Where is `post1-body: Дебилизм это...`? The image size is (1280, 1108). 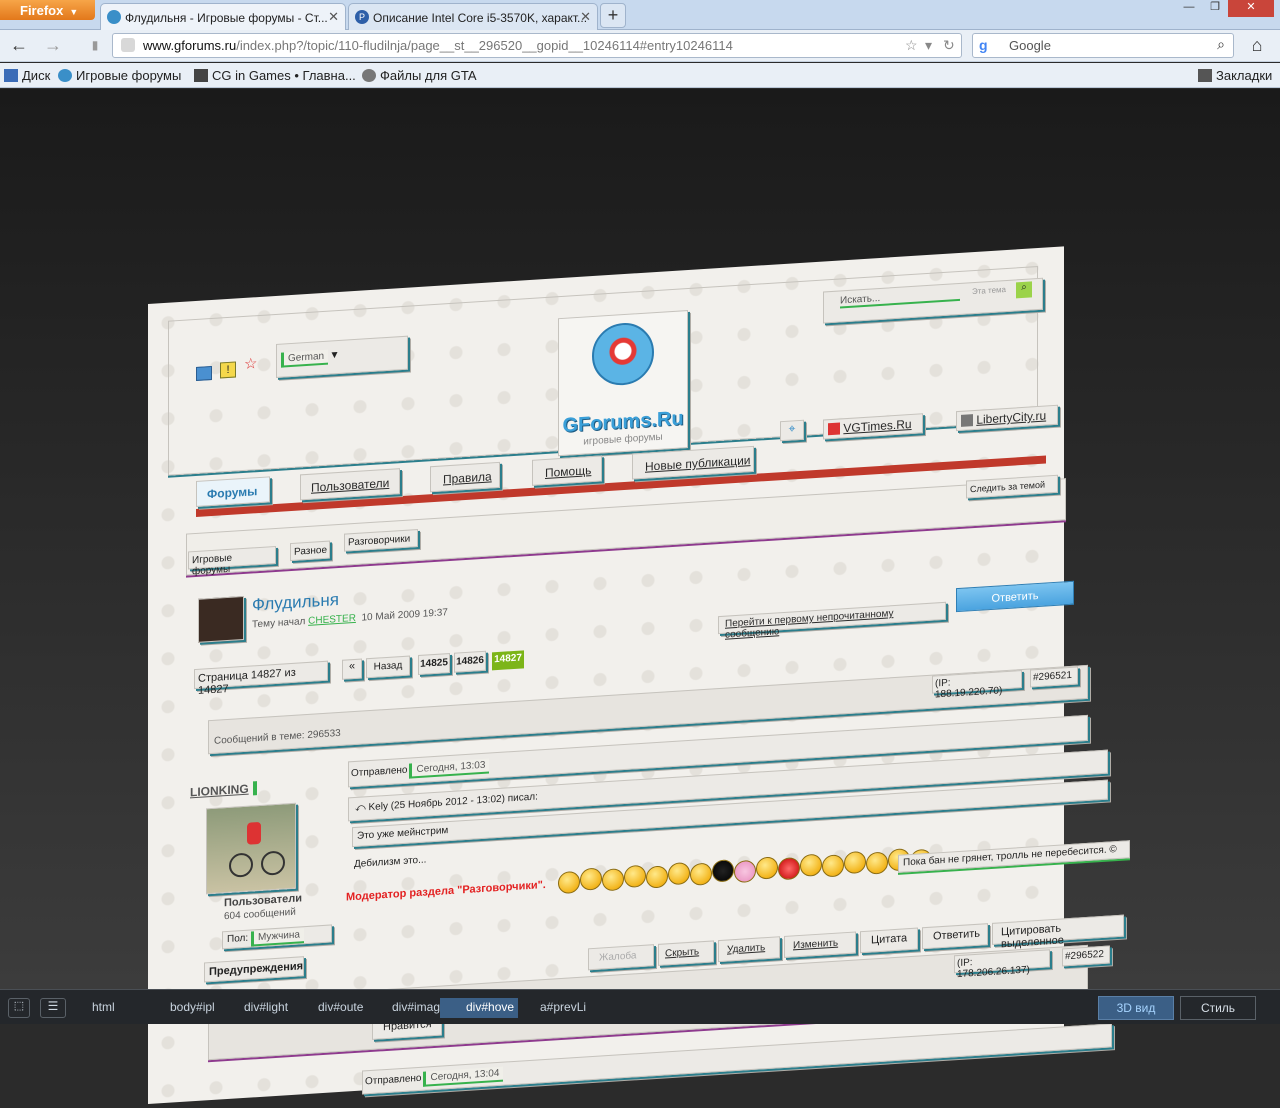
post1-body: Дебилизм это... is located at coordinates (390, 862).